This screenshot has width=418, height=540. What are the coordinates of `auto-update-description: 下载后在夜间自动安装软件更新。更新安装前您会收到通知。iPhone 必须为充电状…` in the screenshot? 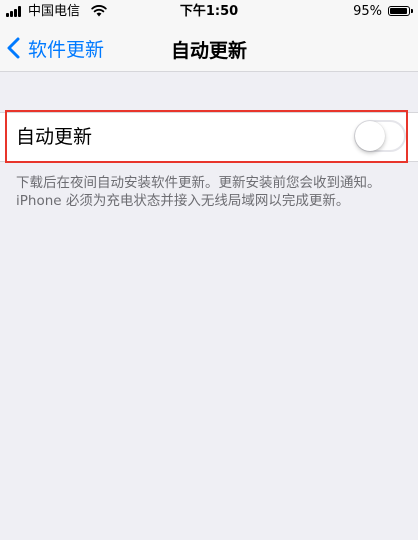 It's located at (198, 192).